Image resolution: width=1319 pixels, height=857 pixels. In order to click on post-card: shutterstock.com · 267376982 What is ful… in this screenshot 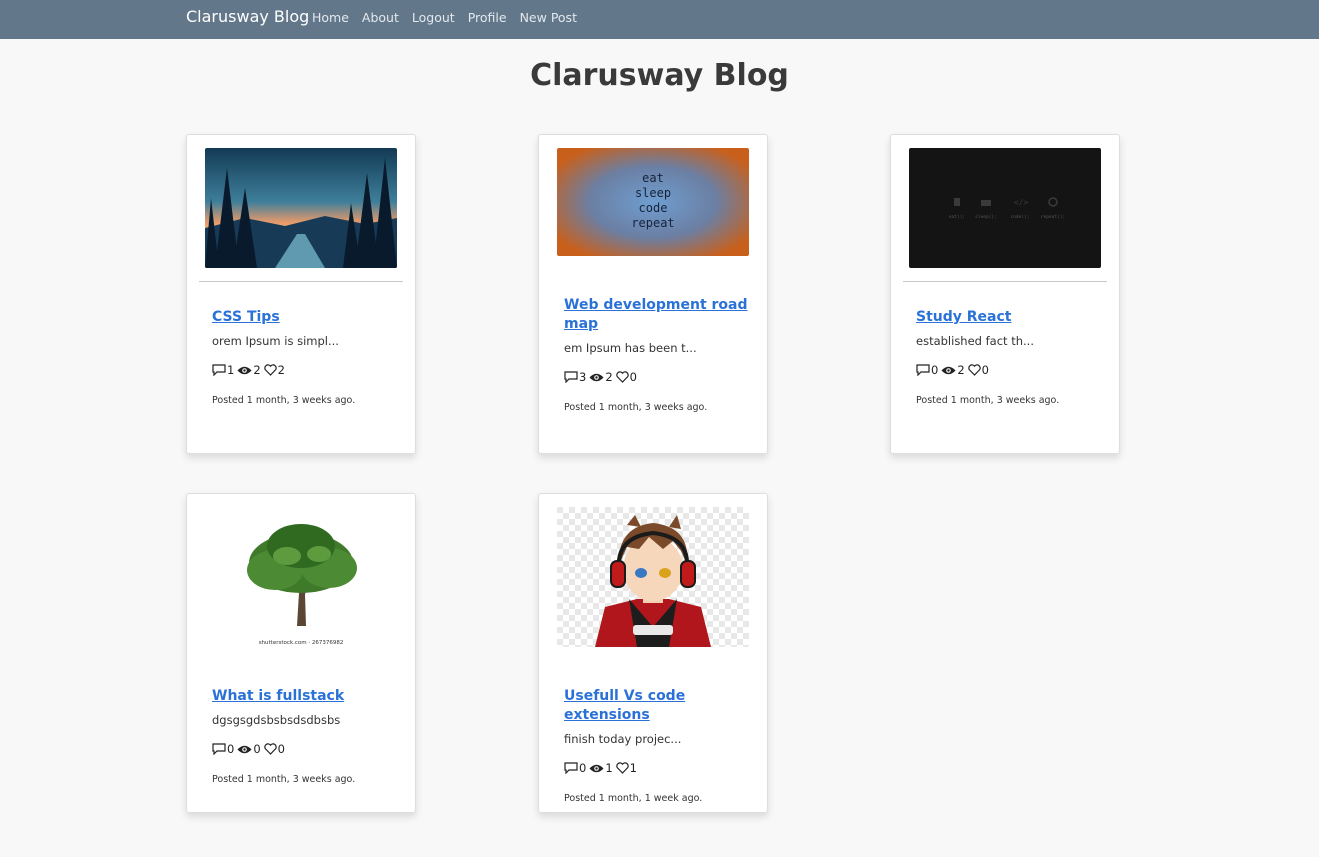, I will do `click(301, 653)`.